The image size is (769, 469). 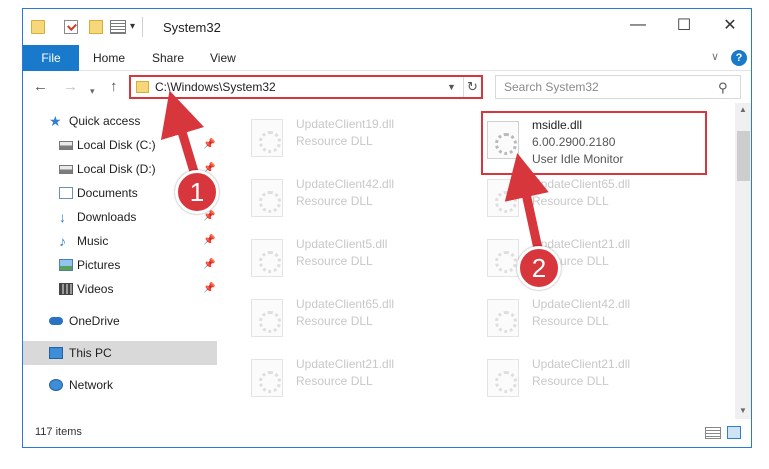 What do you see at coordinates (142, 27) in the screenshot?
I see `divider` at bounding box center [142, 27].